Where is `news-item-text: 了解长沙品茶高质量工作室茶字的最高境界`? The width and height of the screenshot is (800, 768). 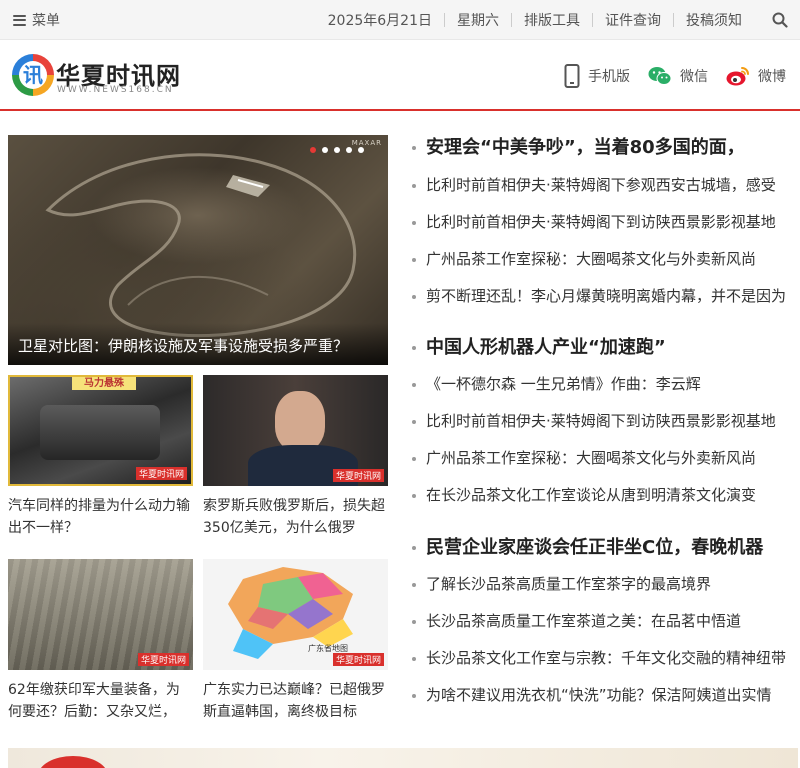
news-item-text: 了解长沙品茶高质量工作室茶字的最高境界 is located at coordinates (569, 584).